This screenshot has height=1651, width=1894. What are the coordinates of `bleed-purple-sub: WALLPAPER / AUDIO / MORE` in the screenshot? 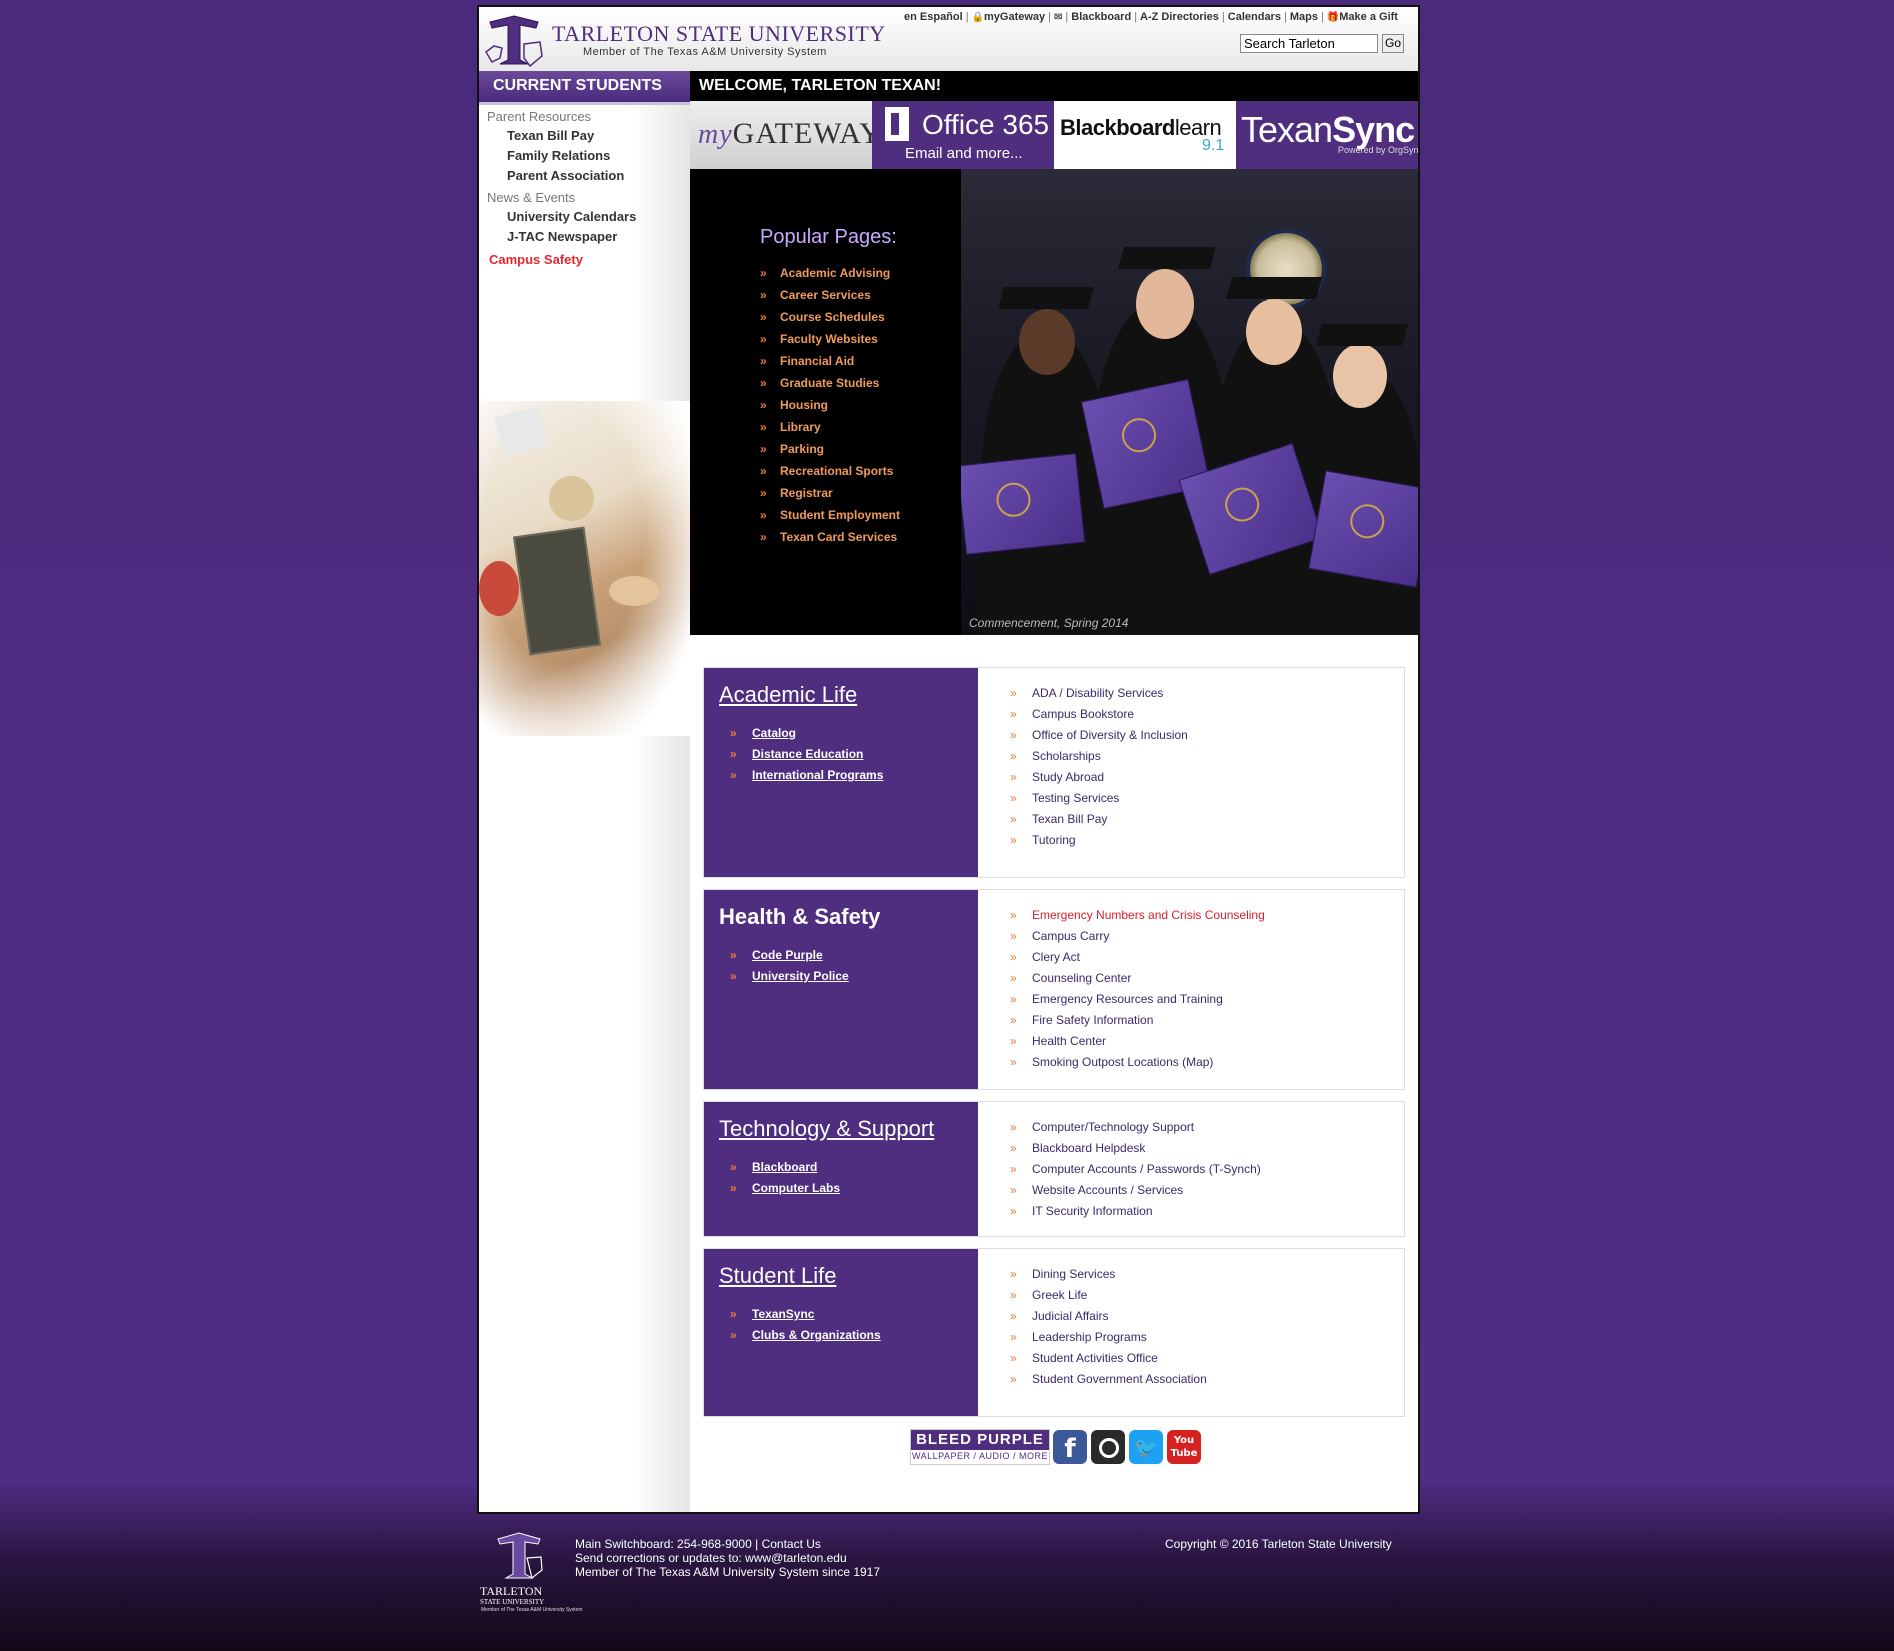 It's located at (980, 1456).